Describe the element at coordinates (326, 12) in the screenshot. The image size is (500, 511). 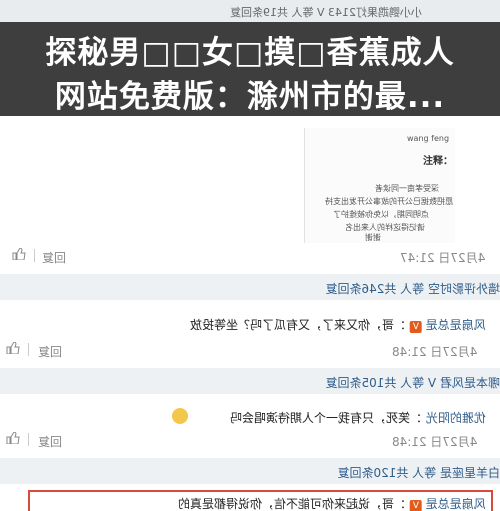
I see `top-partial-text: 小小鹦鹉果灯2143 V 等人 共19条回复` at that location.